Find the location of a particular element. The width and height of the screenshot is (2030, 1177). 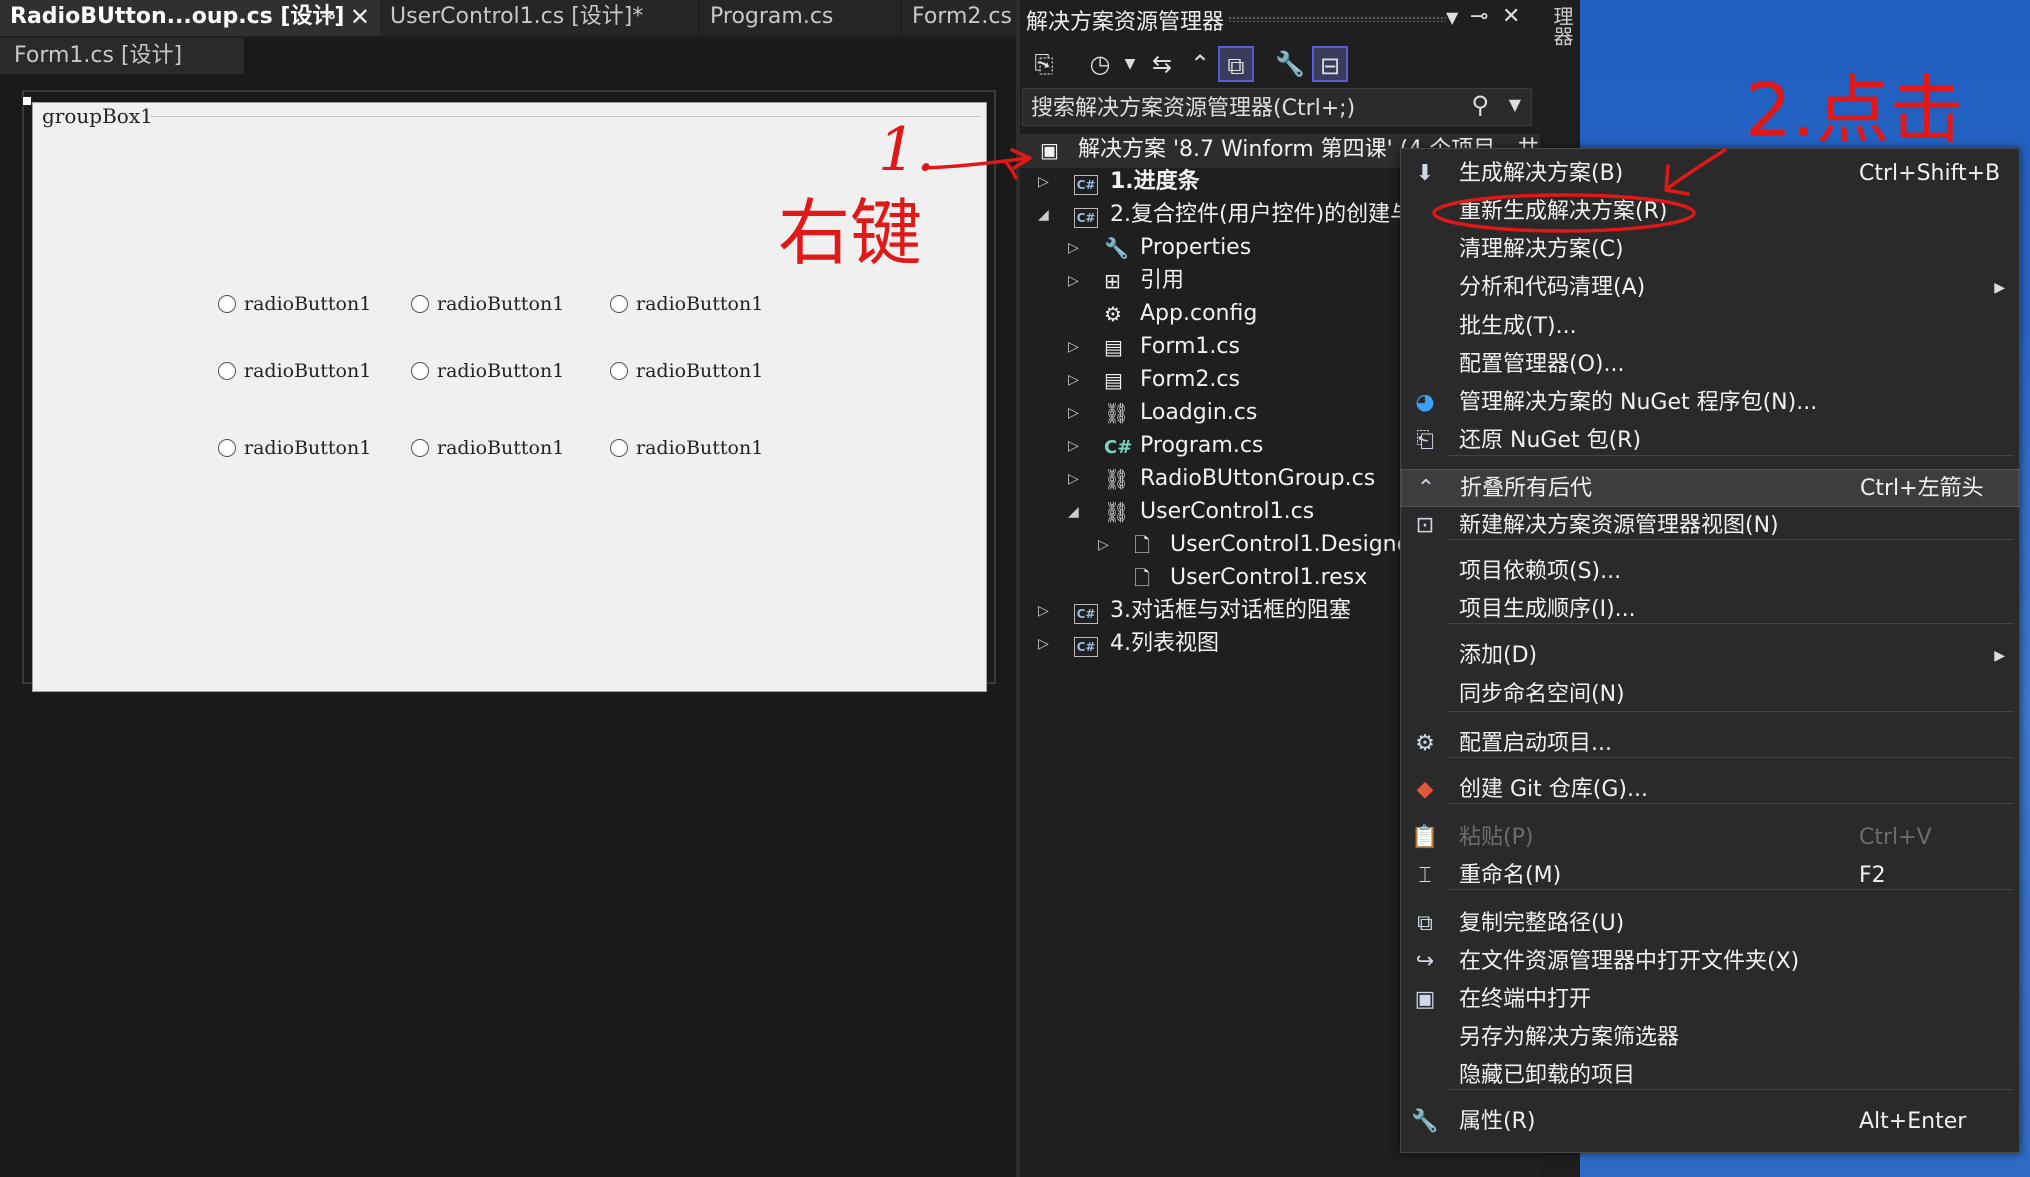

tab-program-cs: Program.cs is located at coordinates (800, 18).